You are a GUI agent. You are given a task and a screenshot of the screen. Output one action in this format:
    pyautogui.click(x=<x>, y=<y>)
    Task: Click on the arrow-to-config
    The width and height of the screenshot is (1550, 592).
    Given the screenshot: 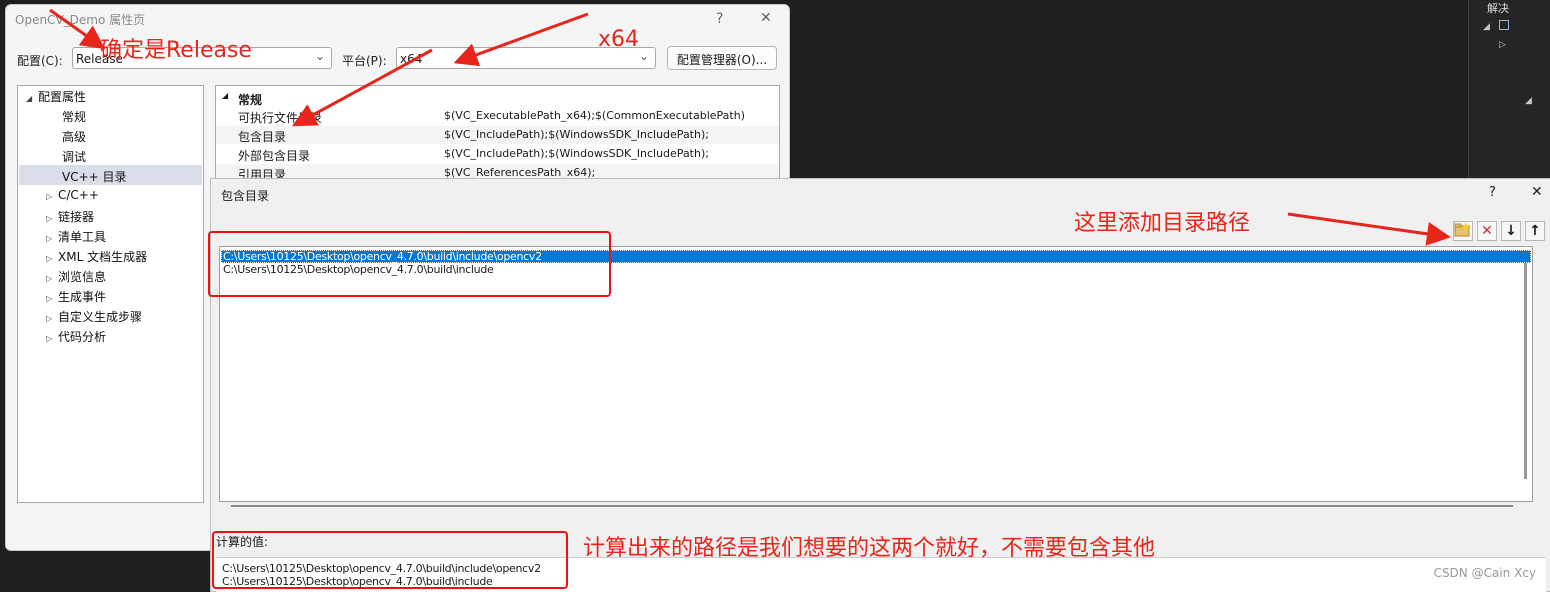 What is the action you would take?
    pyautogui.click(x=77, y=29)
    